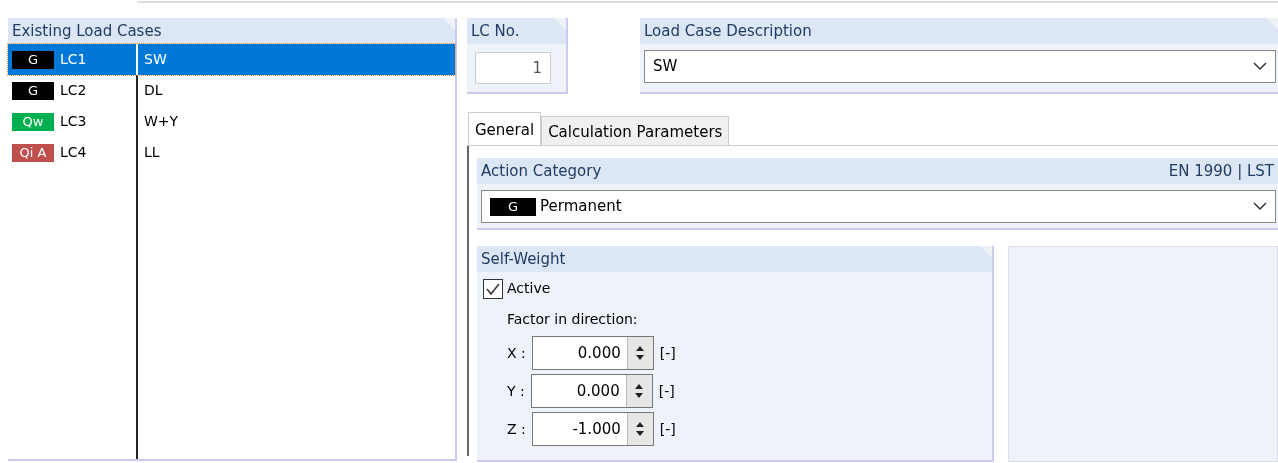  Describe the element at coordinates (541, 171) in the screenshot. I see `panel-title: Action Category` at that location.